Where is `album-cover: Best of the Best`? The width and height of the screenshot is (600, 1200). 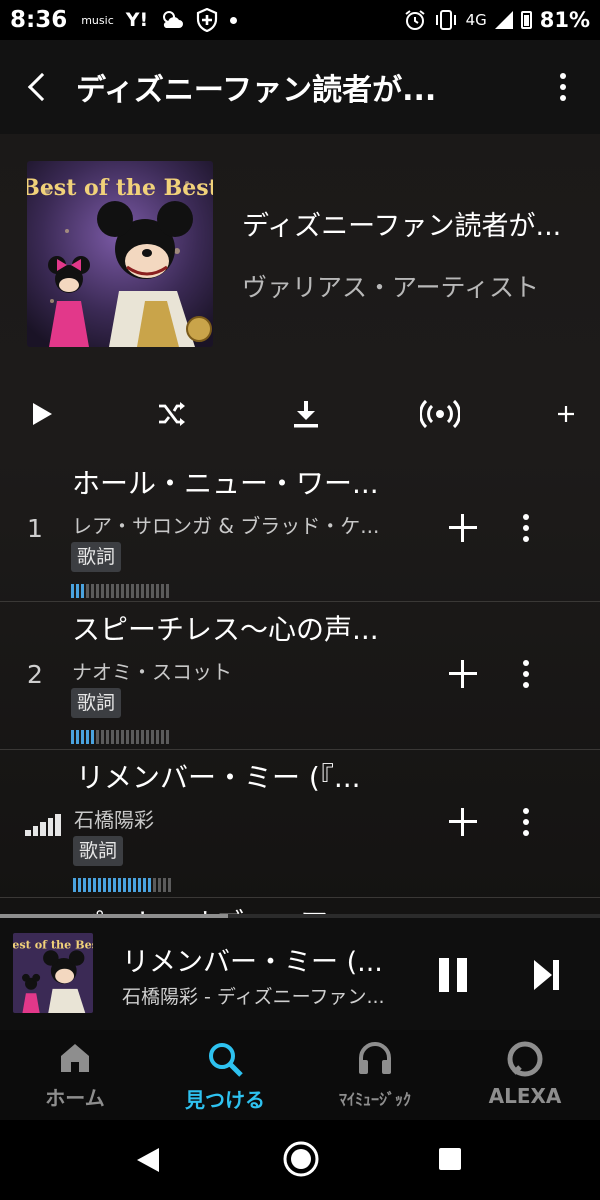
album-cover: Best of the Best is located at coordinates (120, 254).